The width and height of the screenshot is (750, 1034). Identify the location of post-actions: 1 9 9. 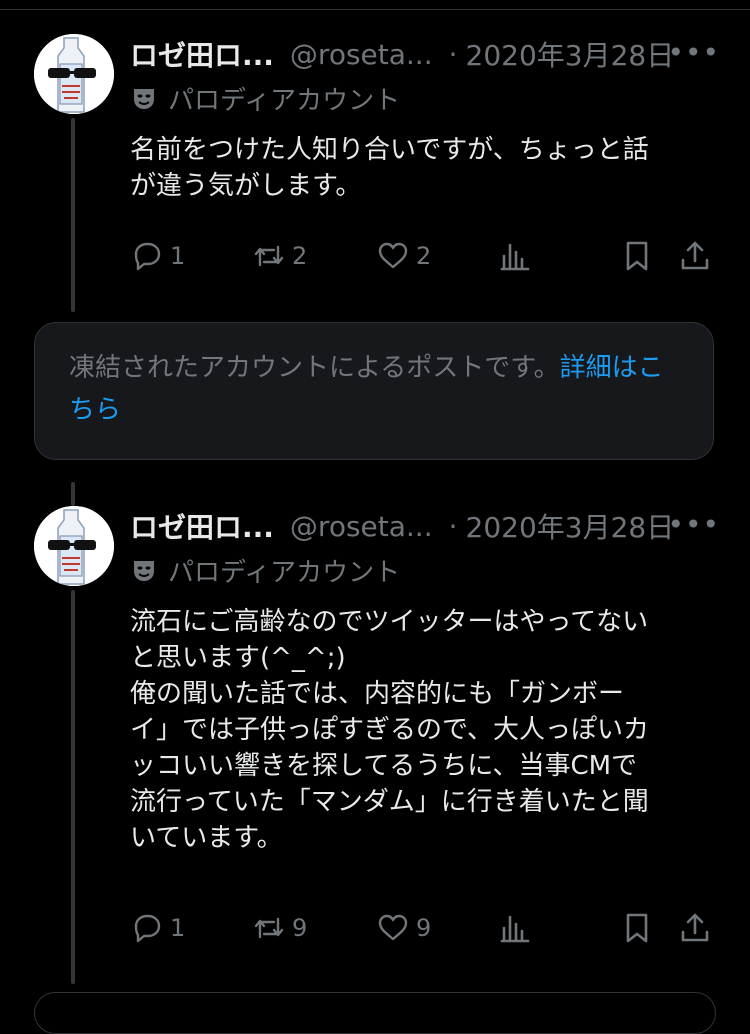
(425, 928).